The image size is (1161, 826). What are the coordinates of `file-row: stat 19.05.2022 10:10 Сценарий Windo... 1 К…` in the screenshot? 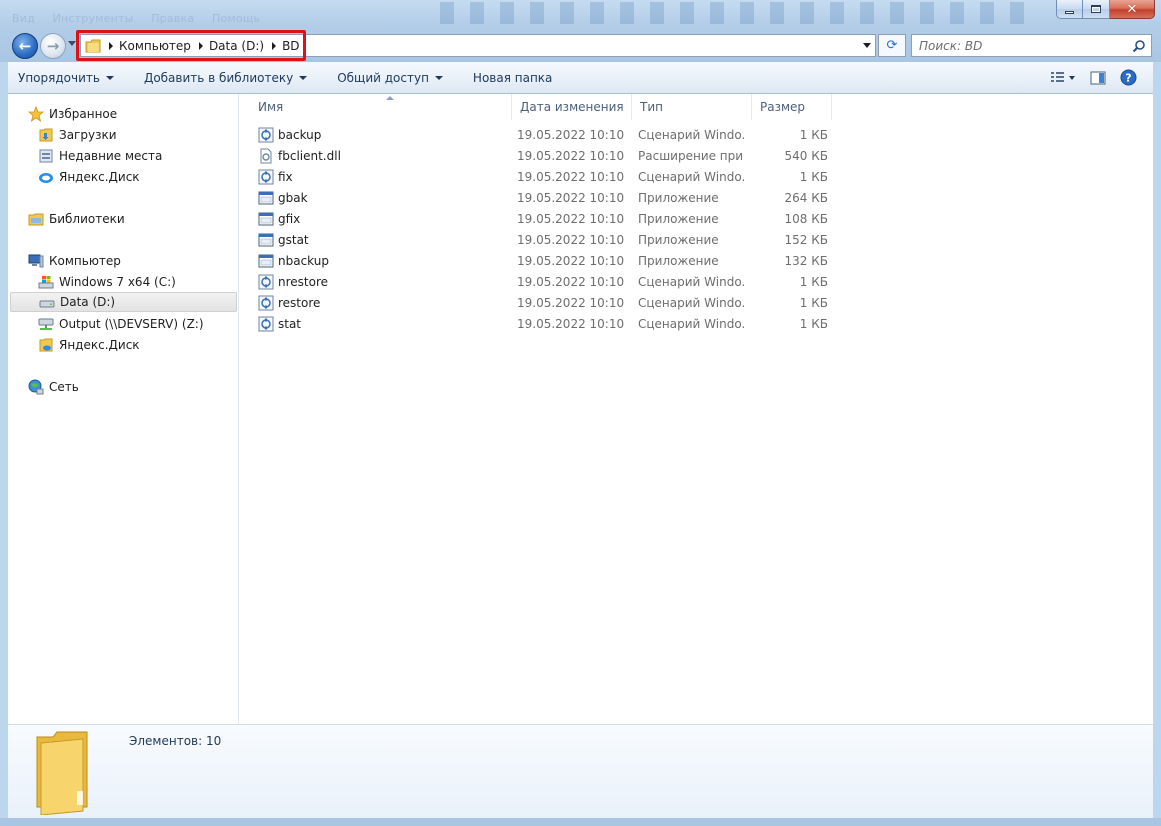 It's located at (546, 324).